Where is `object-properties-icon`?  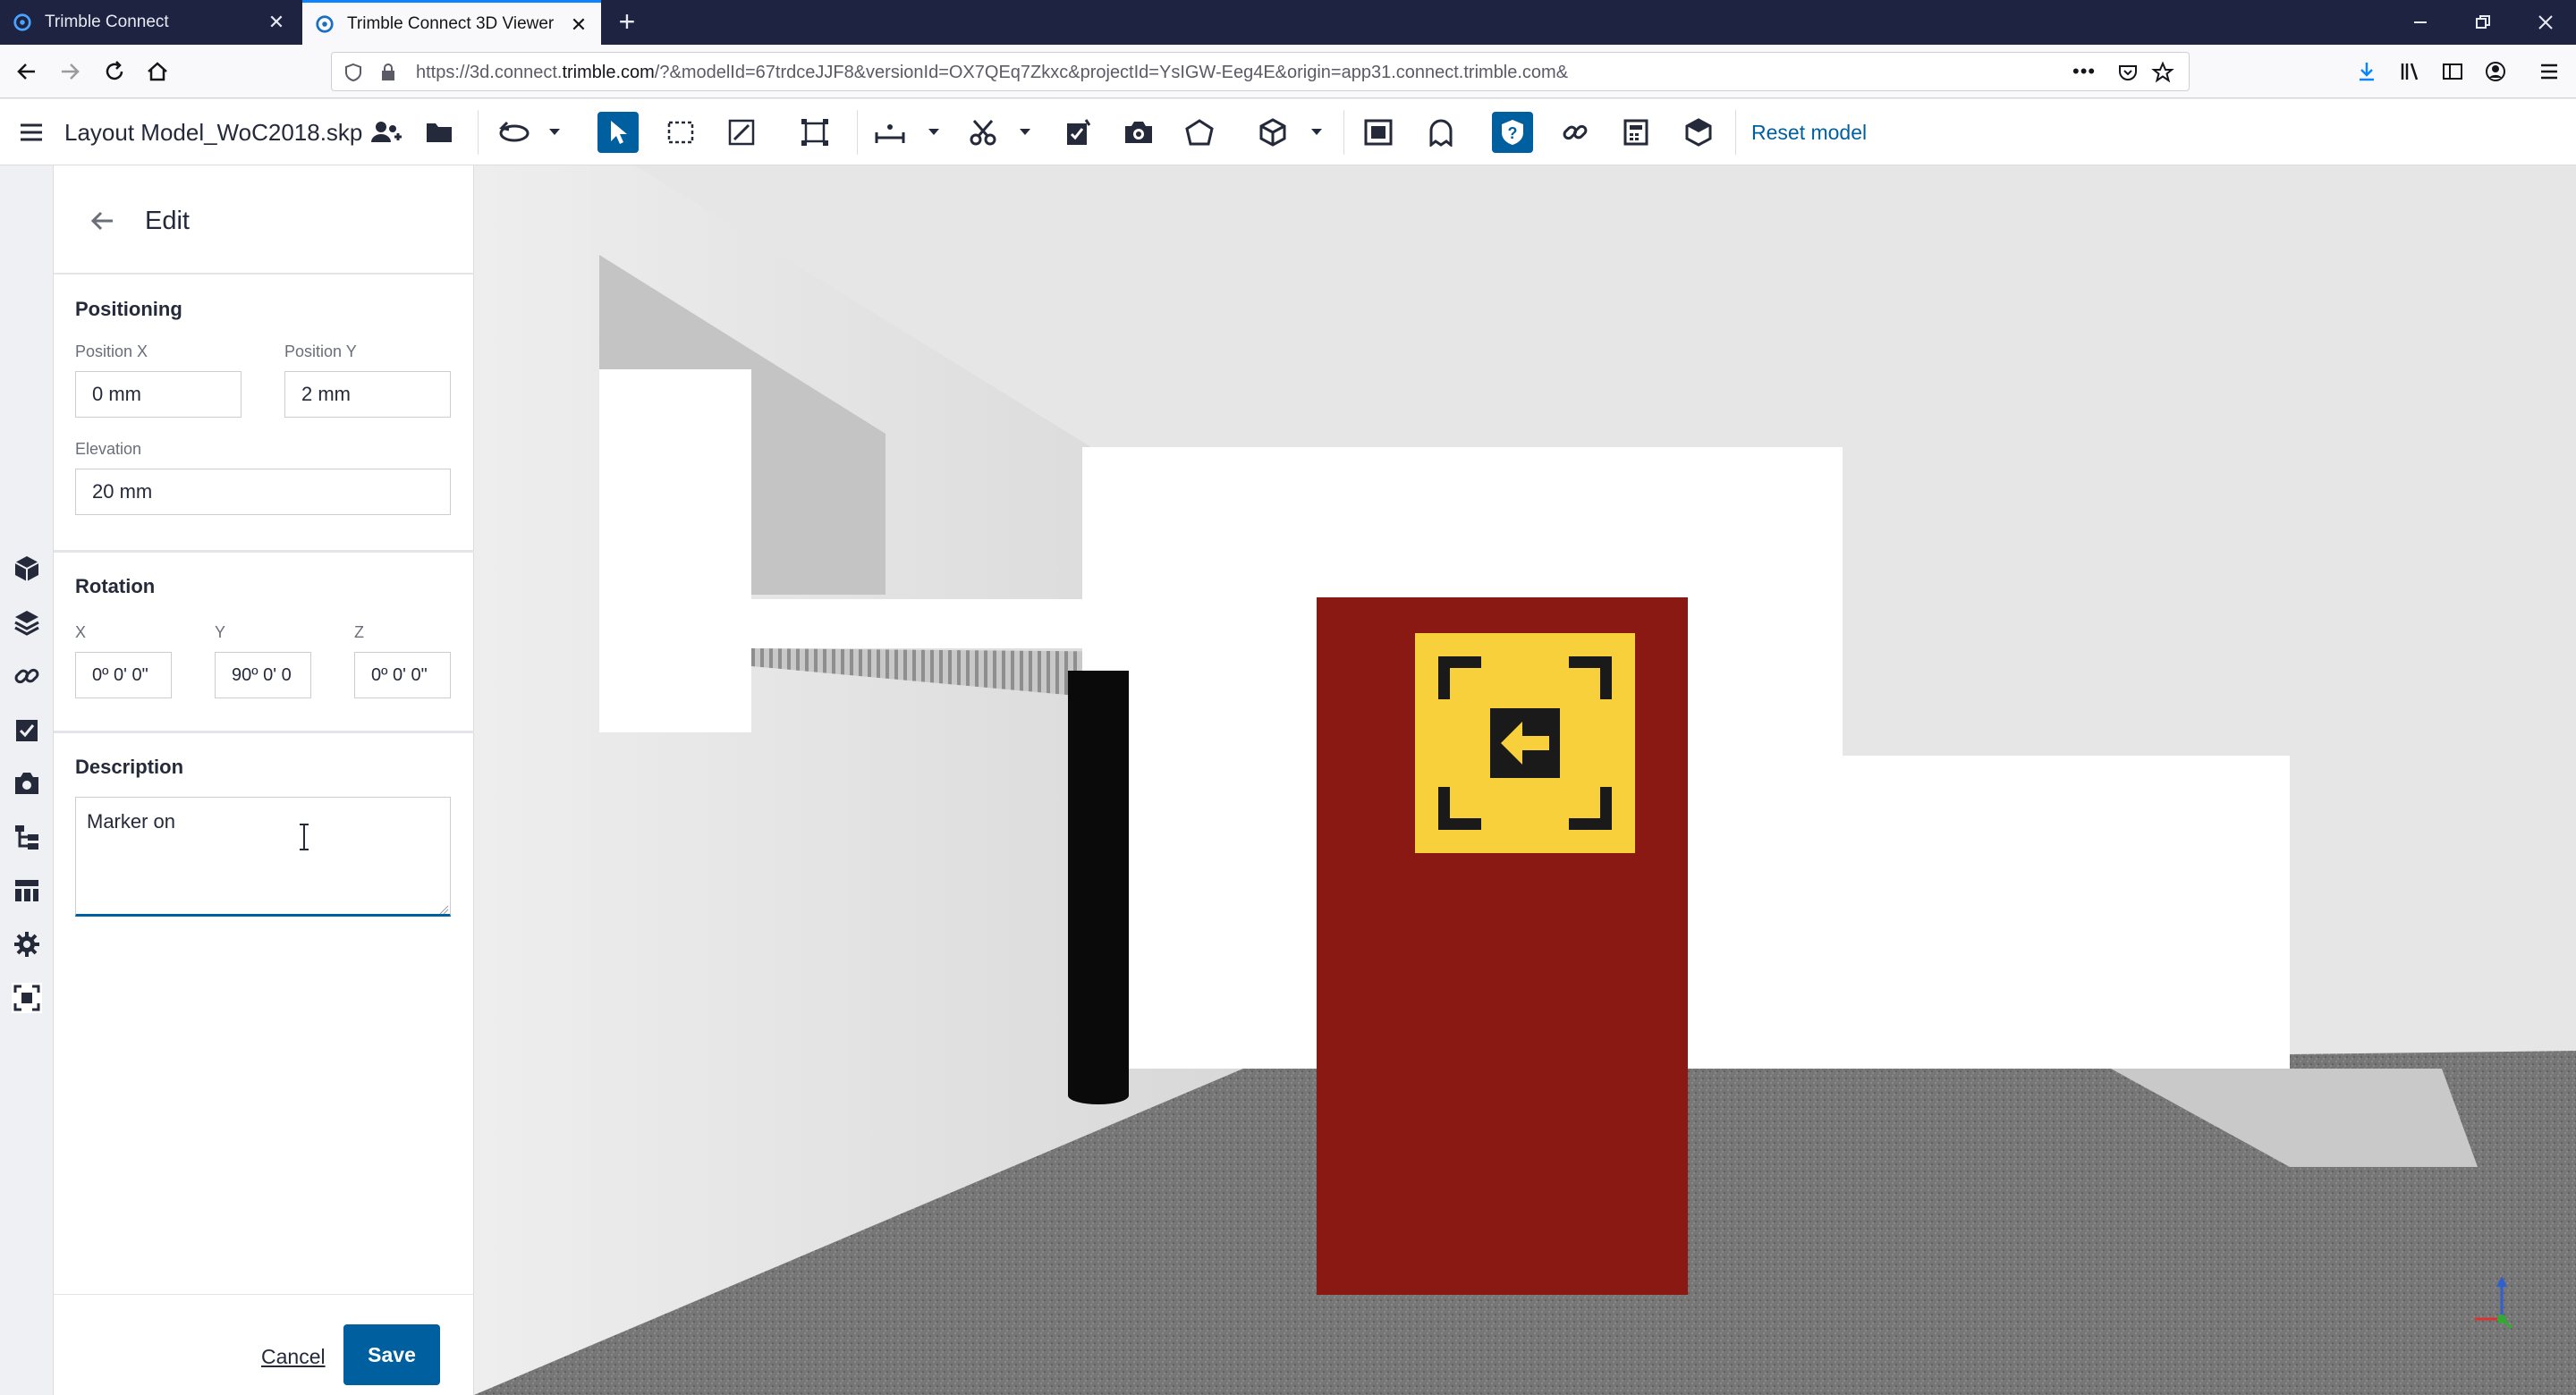
object-properties-icon is located at coordinates (1698, 132).